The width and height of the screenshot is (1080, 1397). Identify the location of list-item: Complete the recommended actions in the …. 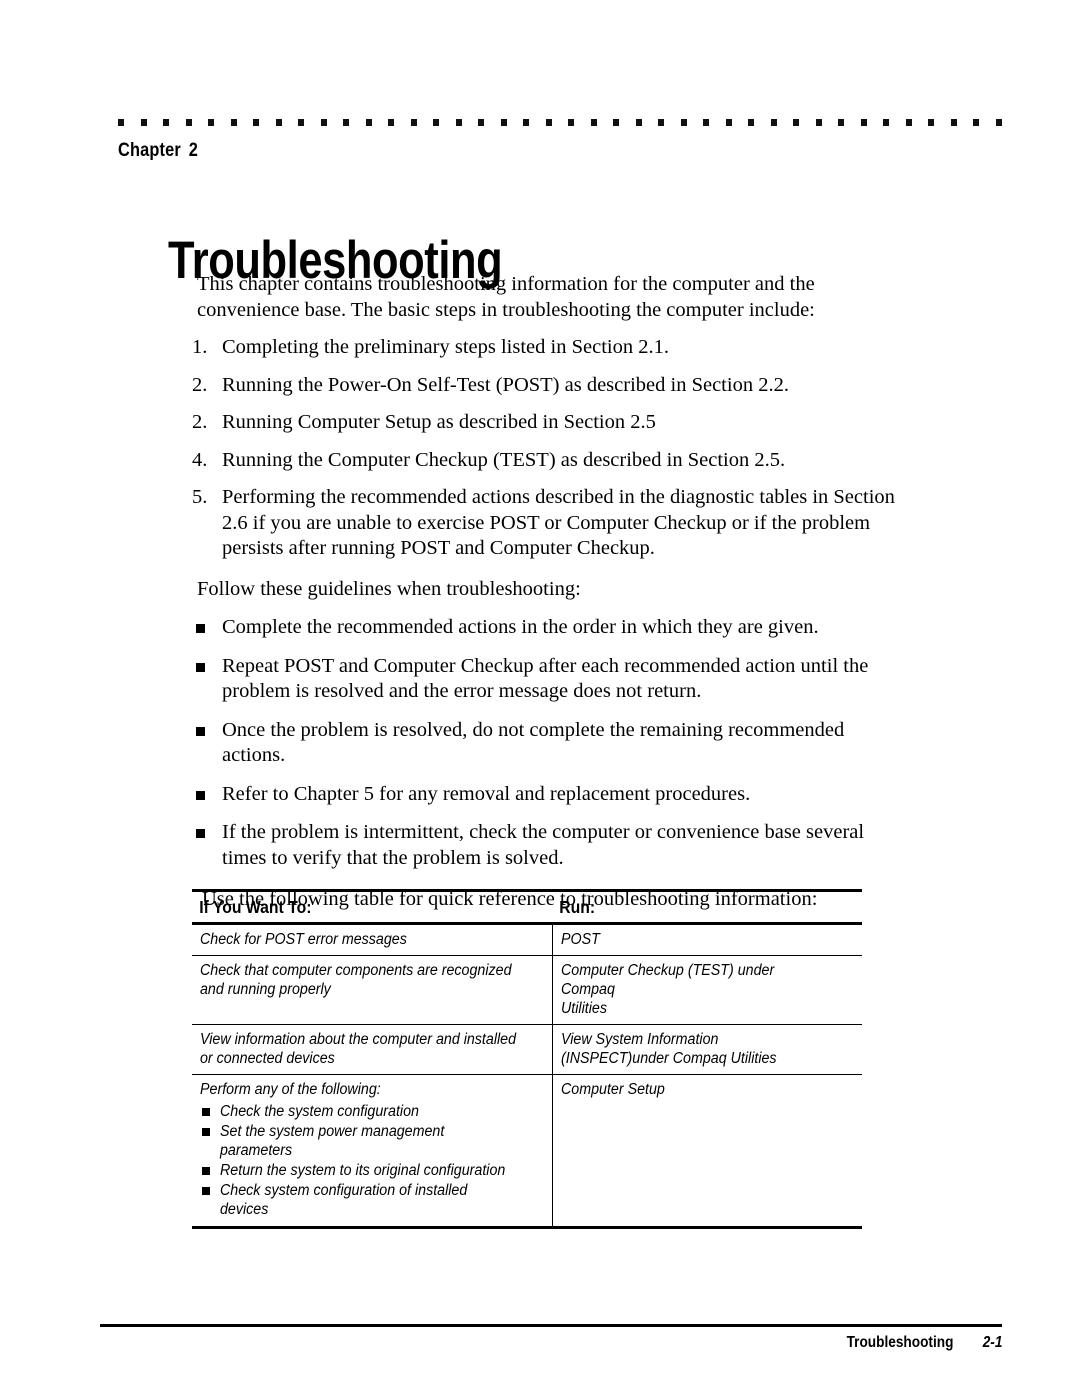
(545, 628).